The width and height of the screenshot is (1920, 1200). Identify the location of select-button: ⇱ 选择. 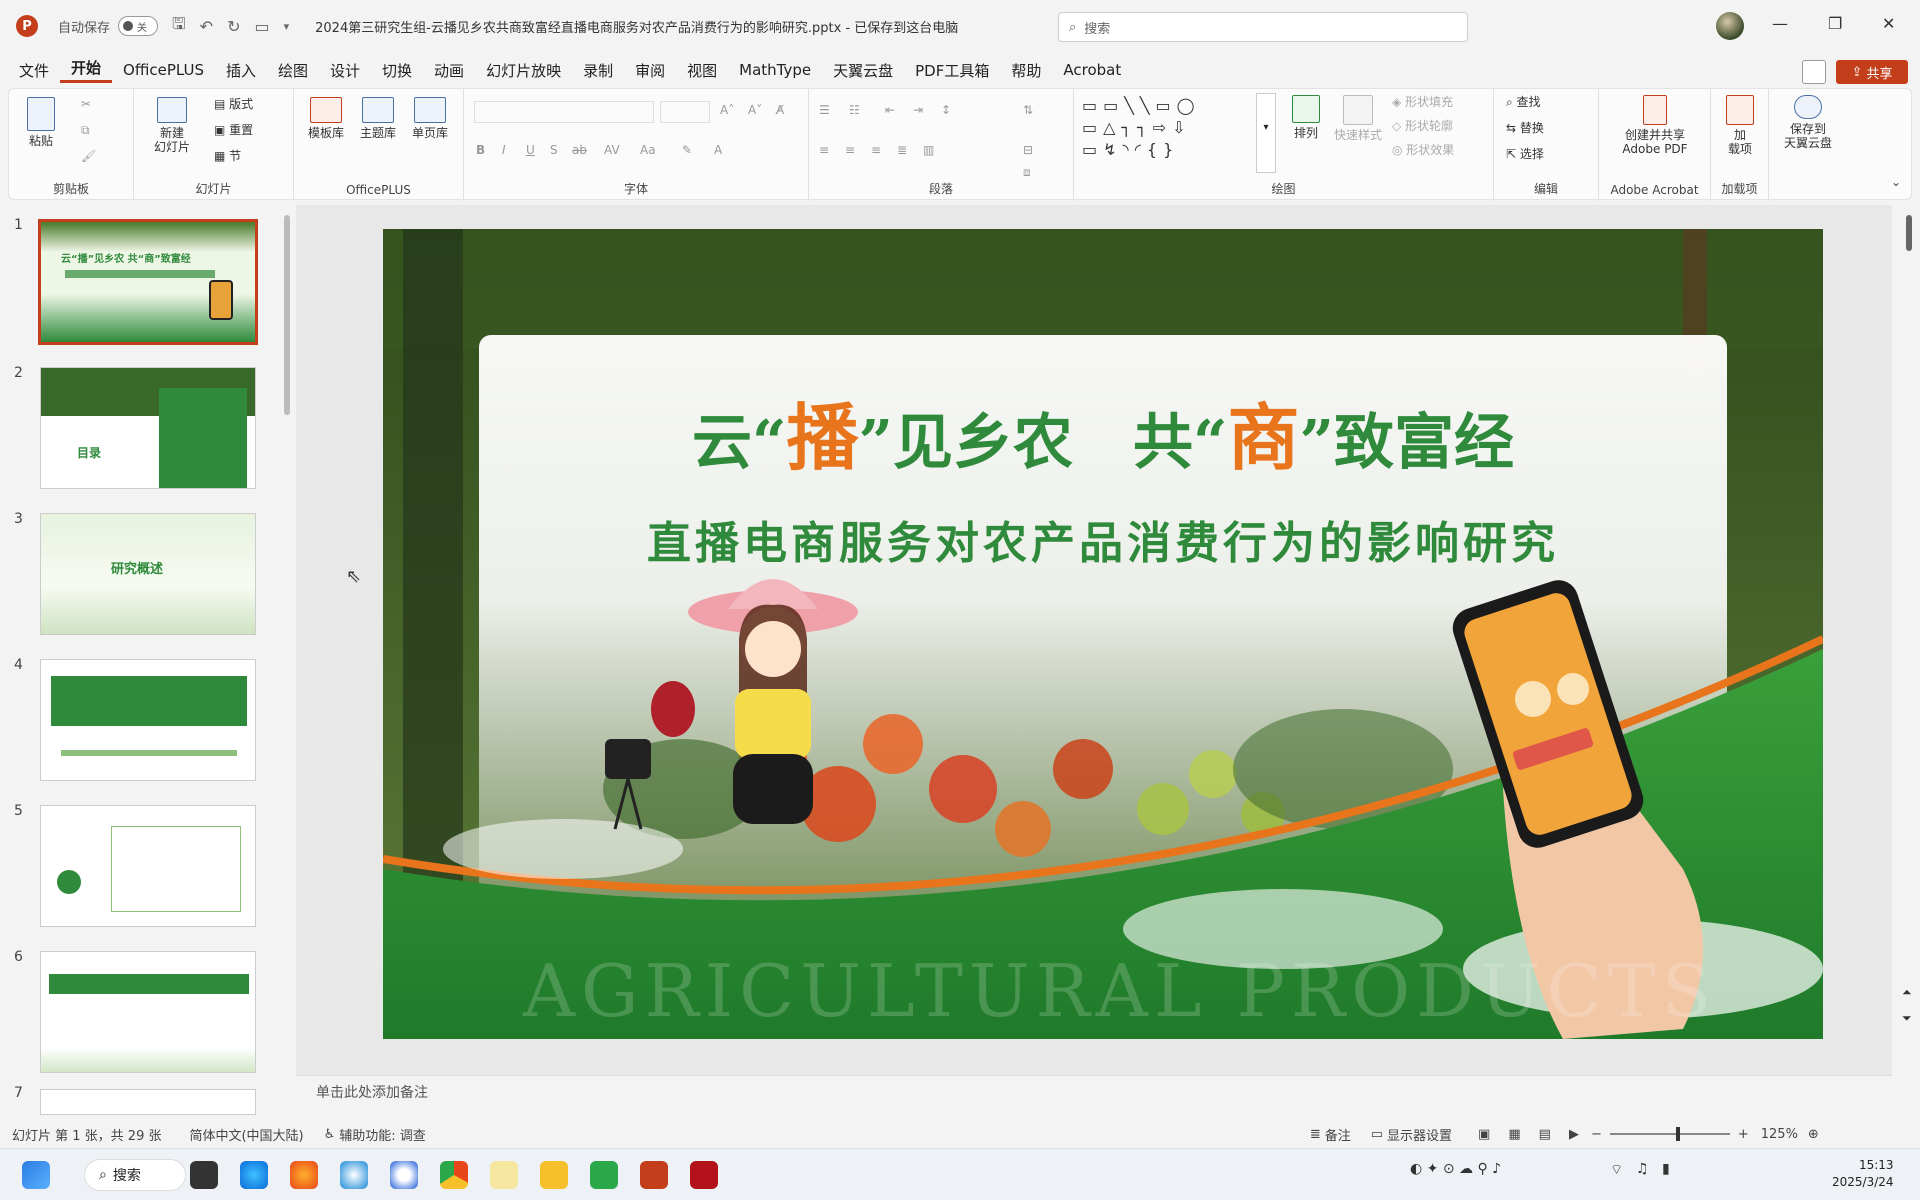
(1525, 154).